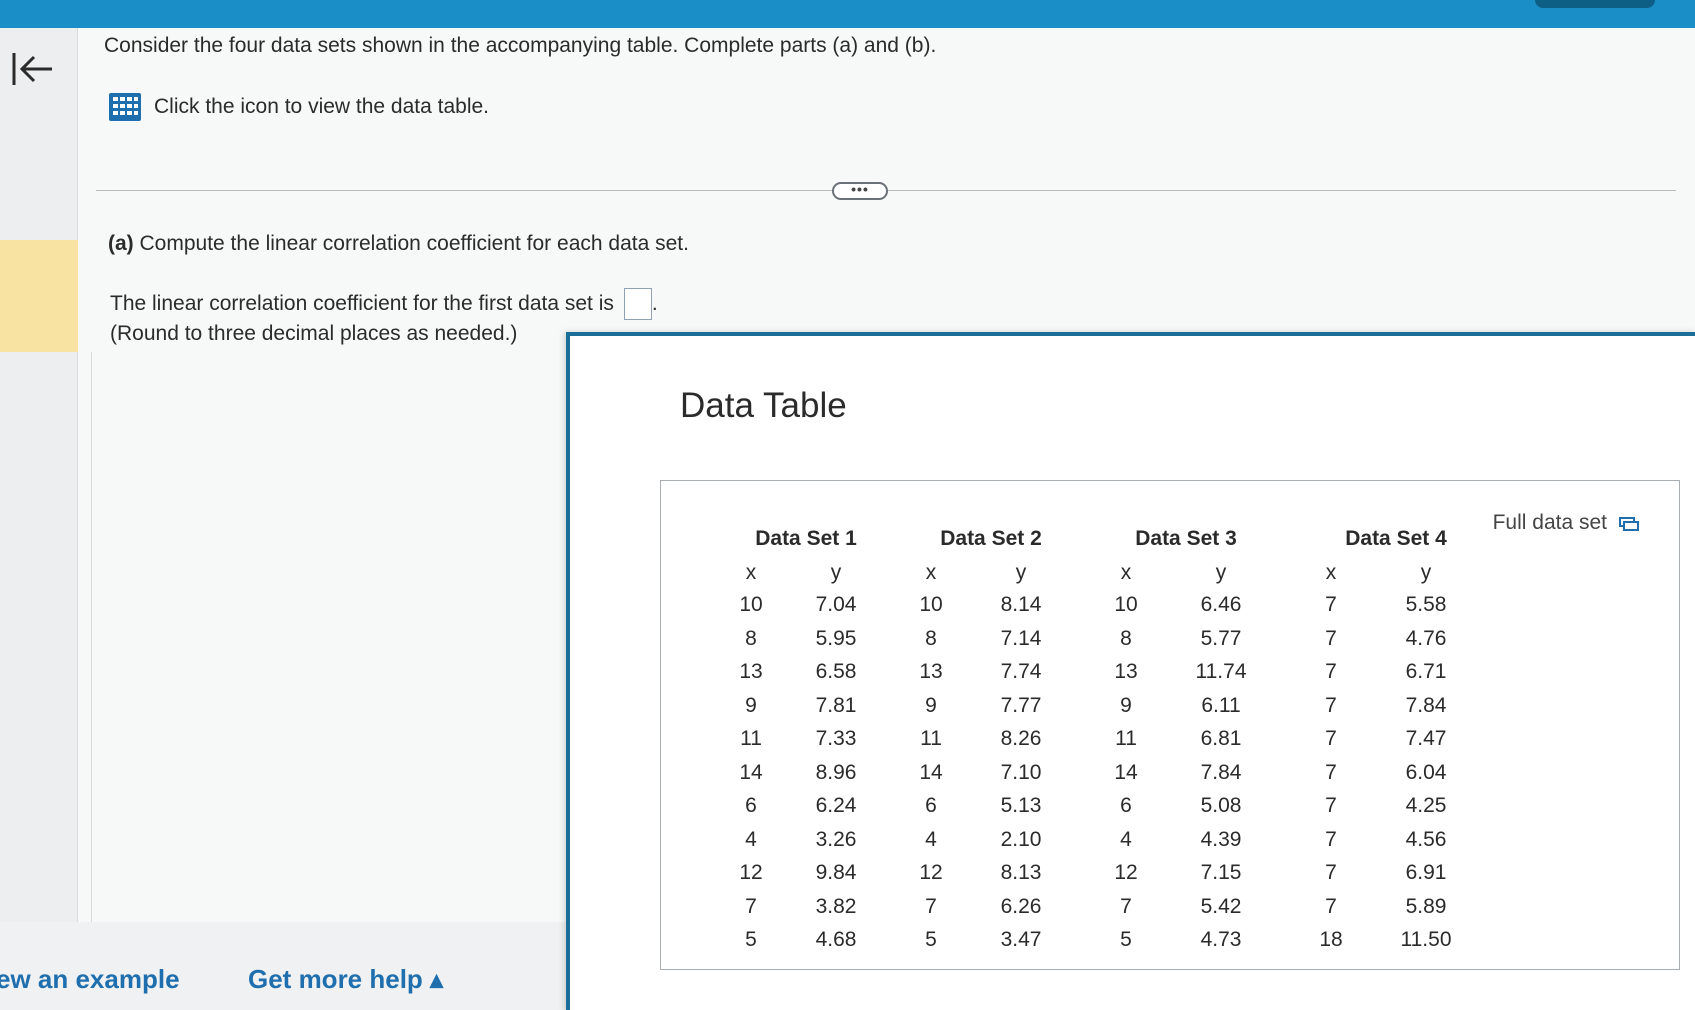 The width and height of the screenshot is (1695, 1010). I want to click on table-cell: 6.71, so click(1426, 671).